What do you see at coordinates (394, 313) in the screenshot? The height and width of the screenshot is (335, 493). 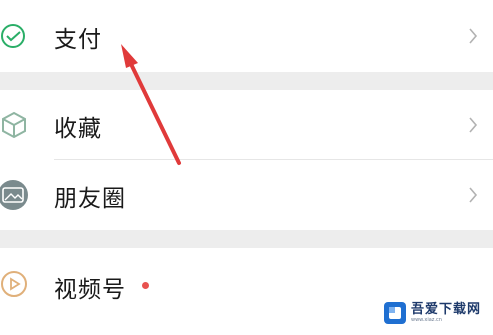 I see `watermark-logo-icon` at bounding box center [394, 313].